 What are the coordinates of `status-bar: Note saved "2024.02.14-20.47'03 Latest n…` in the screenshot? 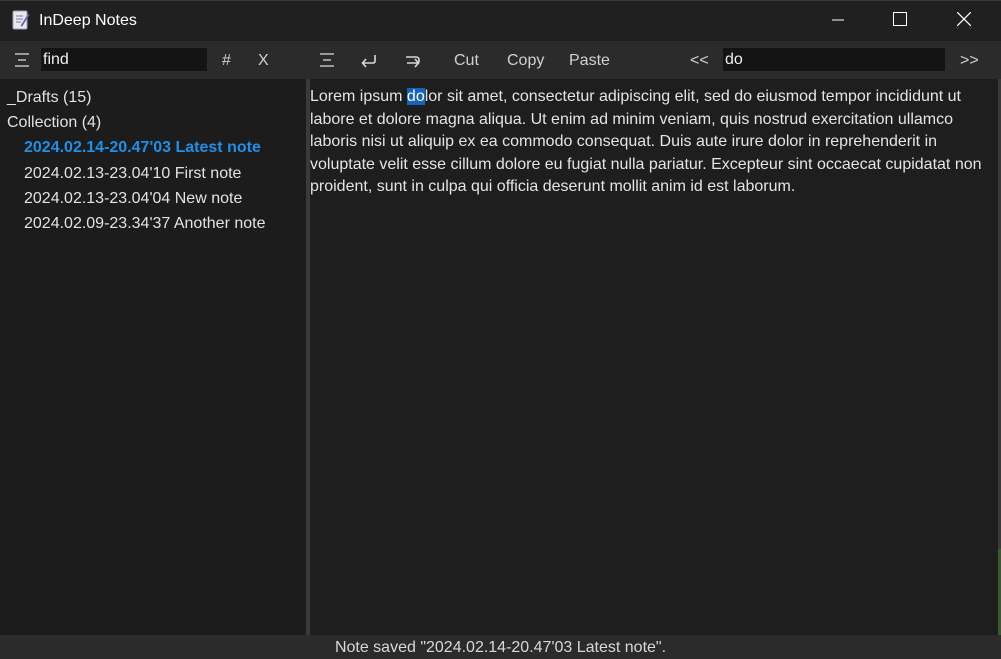 It's located at (500, 647).